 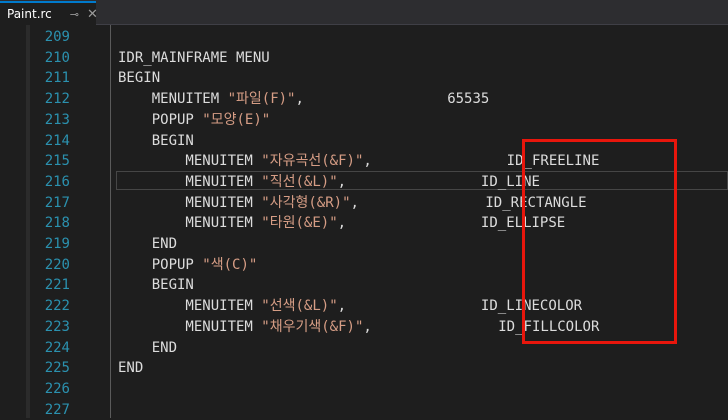 I want to click on line-number: 222, so click(x=57, y=306).